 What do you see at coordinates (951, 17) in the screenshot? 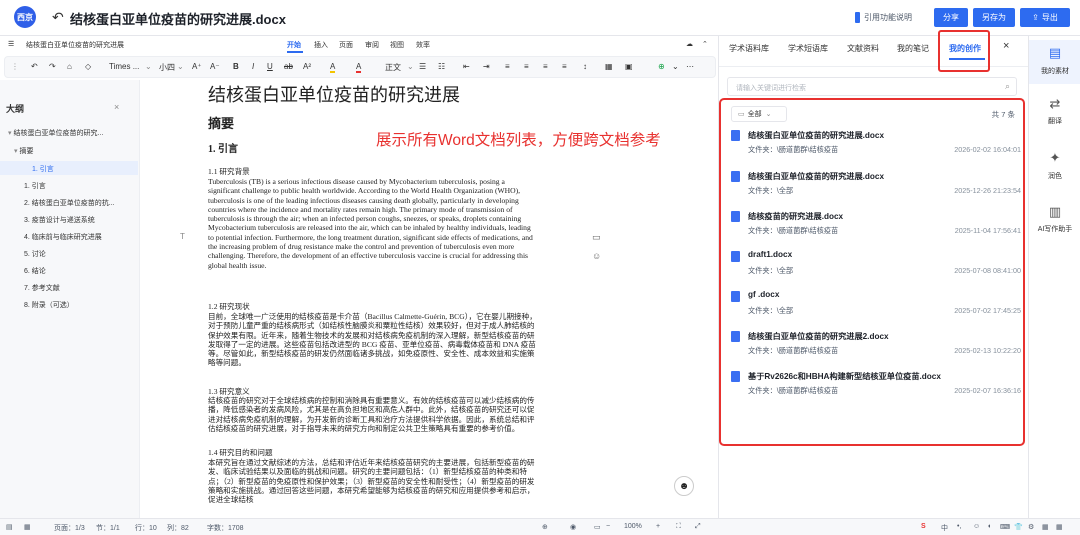
I see `share-button: 分享` at bounding box center [951, 17].